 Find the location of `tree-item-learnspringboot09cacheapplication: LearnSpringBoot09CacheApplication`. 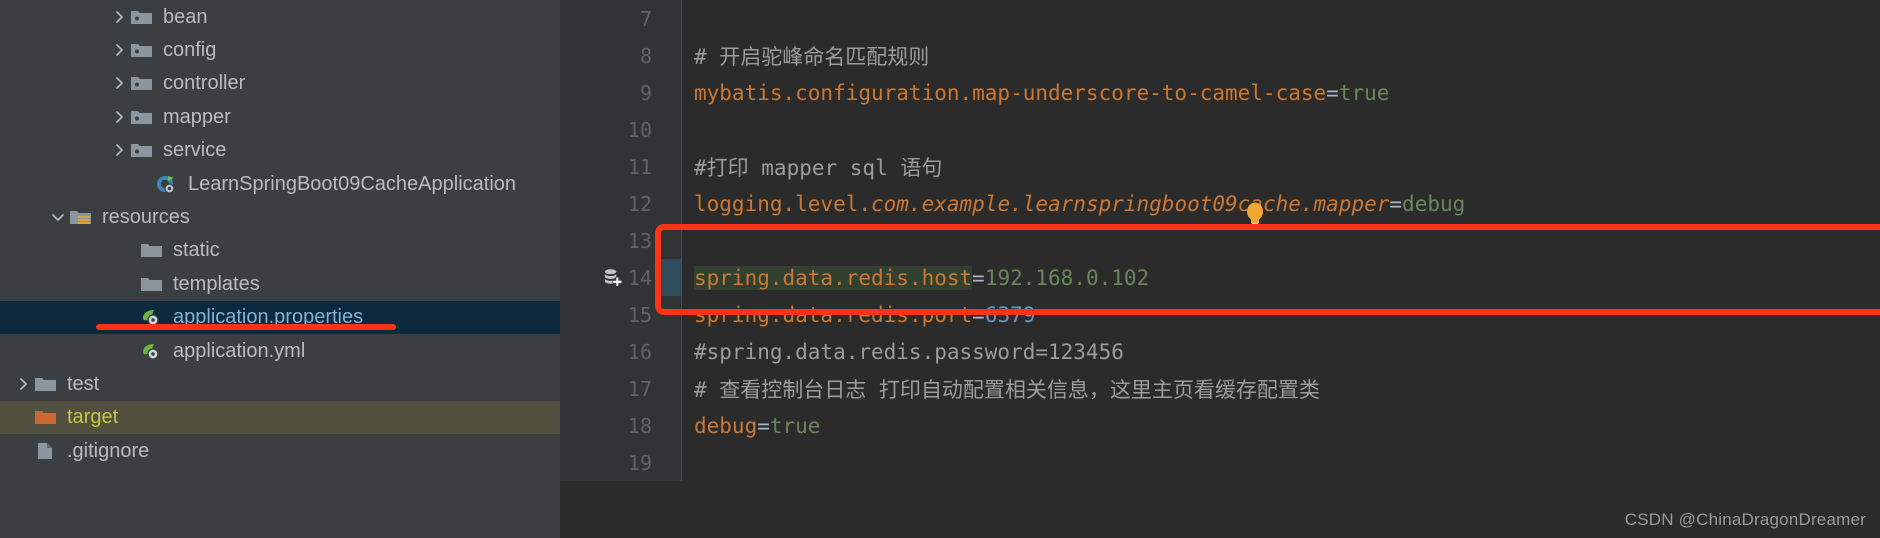

tree-item-learnspringboot09cacheapplication: LearnSpringBoot09CacheApplication is located at coordinates (280, 183).